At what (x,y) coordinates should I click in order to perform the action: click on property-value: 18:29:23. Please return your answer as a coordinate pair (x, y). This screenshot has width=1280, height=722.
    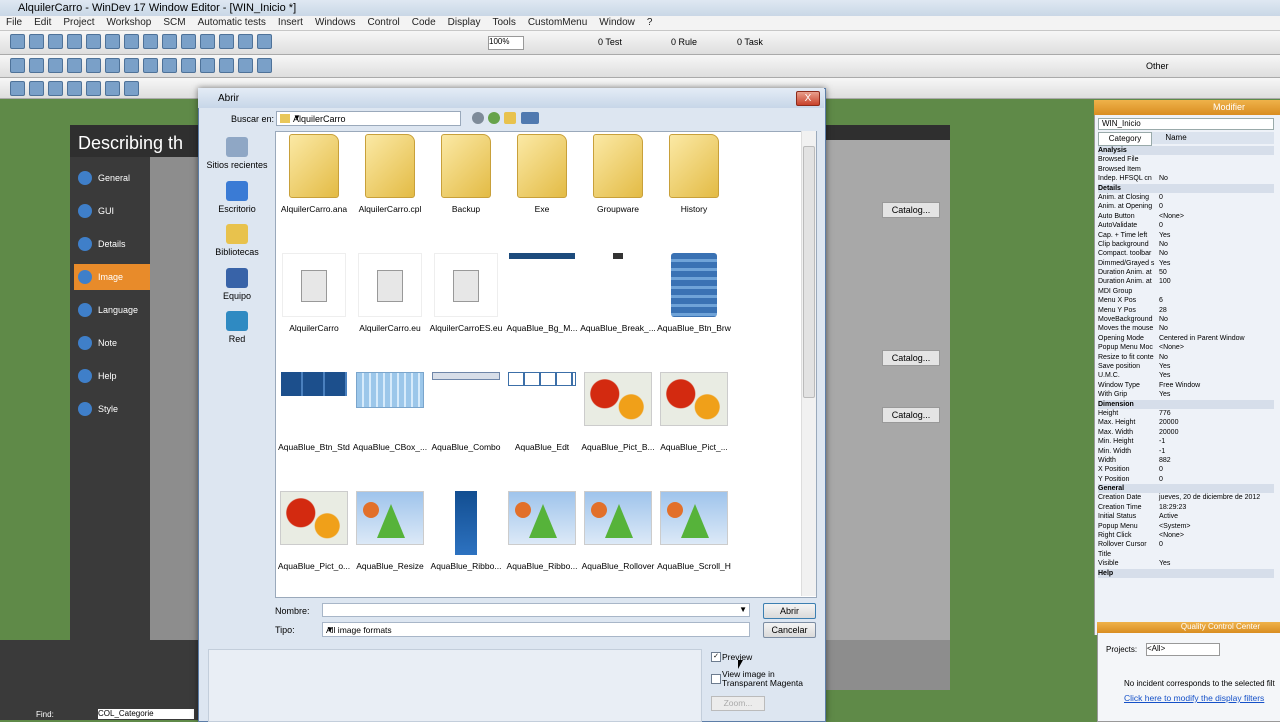
    Looking at the image, I should click on (1216, 507).